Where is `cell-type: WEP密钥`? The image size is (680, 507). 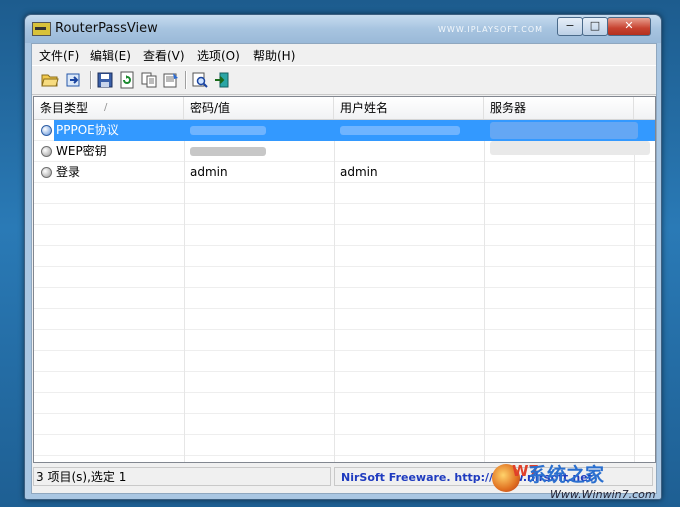 cell-type: WEP密钥 is located at coordinates (81, 151).